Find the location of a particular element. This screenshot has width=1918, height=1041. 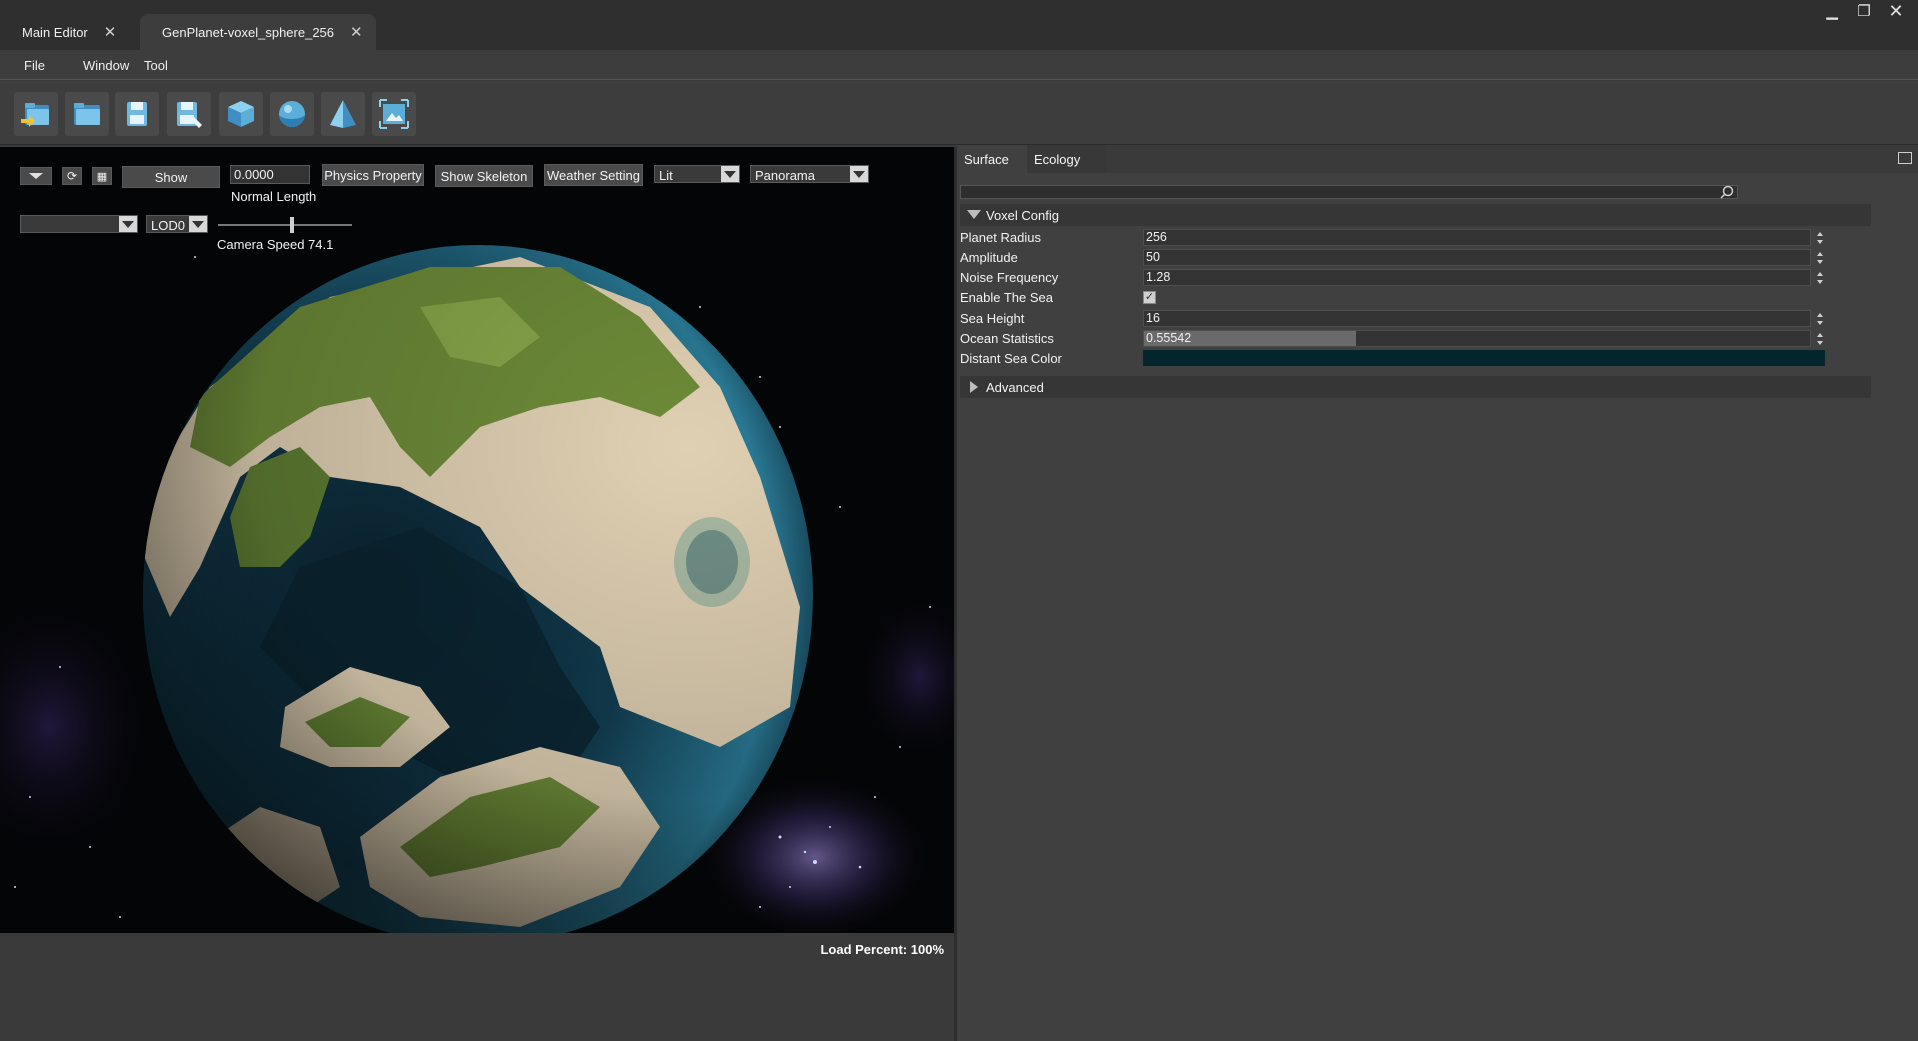

pyramid-icon is located at coordinates (343, 114).